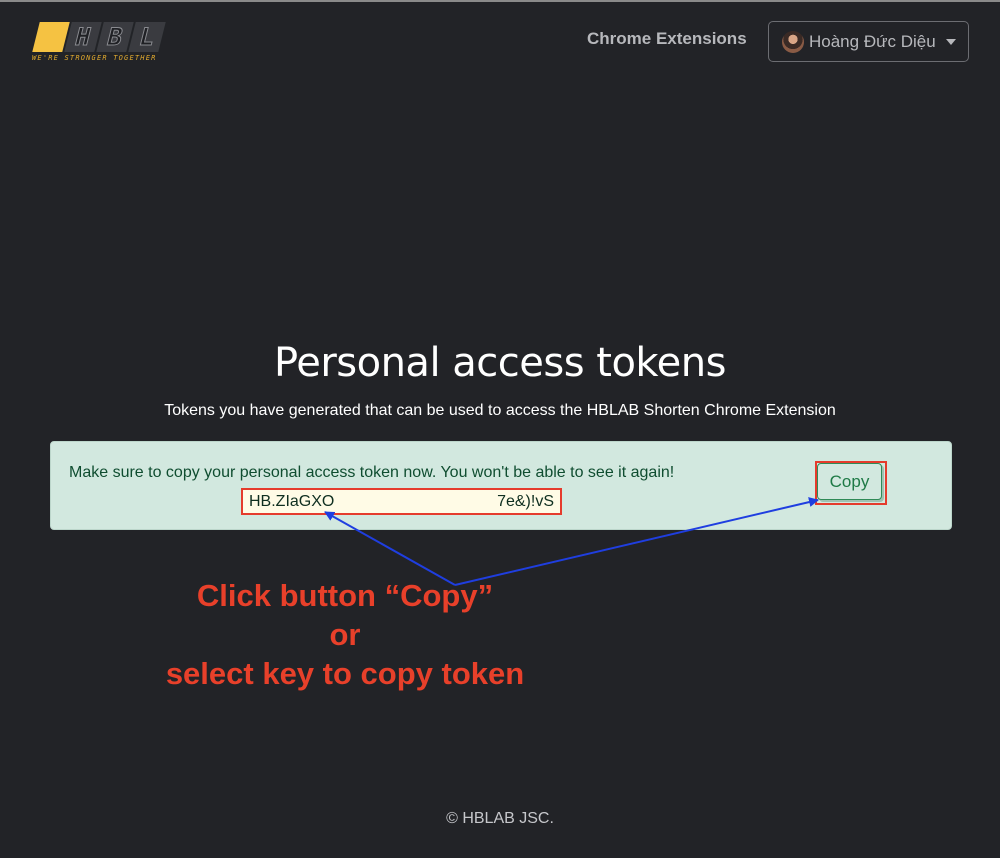  Describe the element at coordinates (83, 37) in the screenshot. I see `logo-letter: H` at that location.